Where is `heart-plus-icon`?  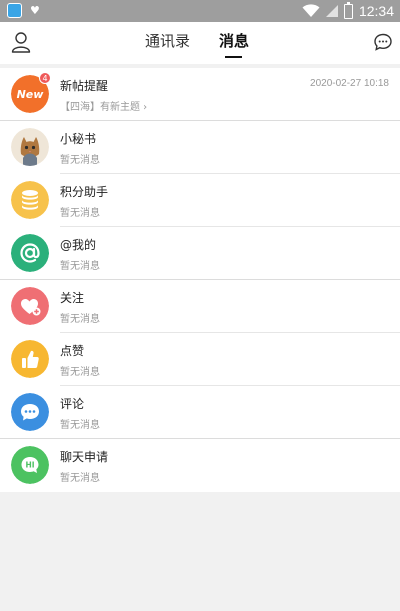 heart-plus-icon is located at coordinates (30, 306).